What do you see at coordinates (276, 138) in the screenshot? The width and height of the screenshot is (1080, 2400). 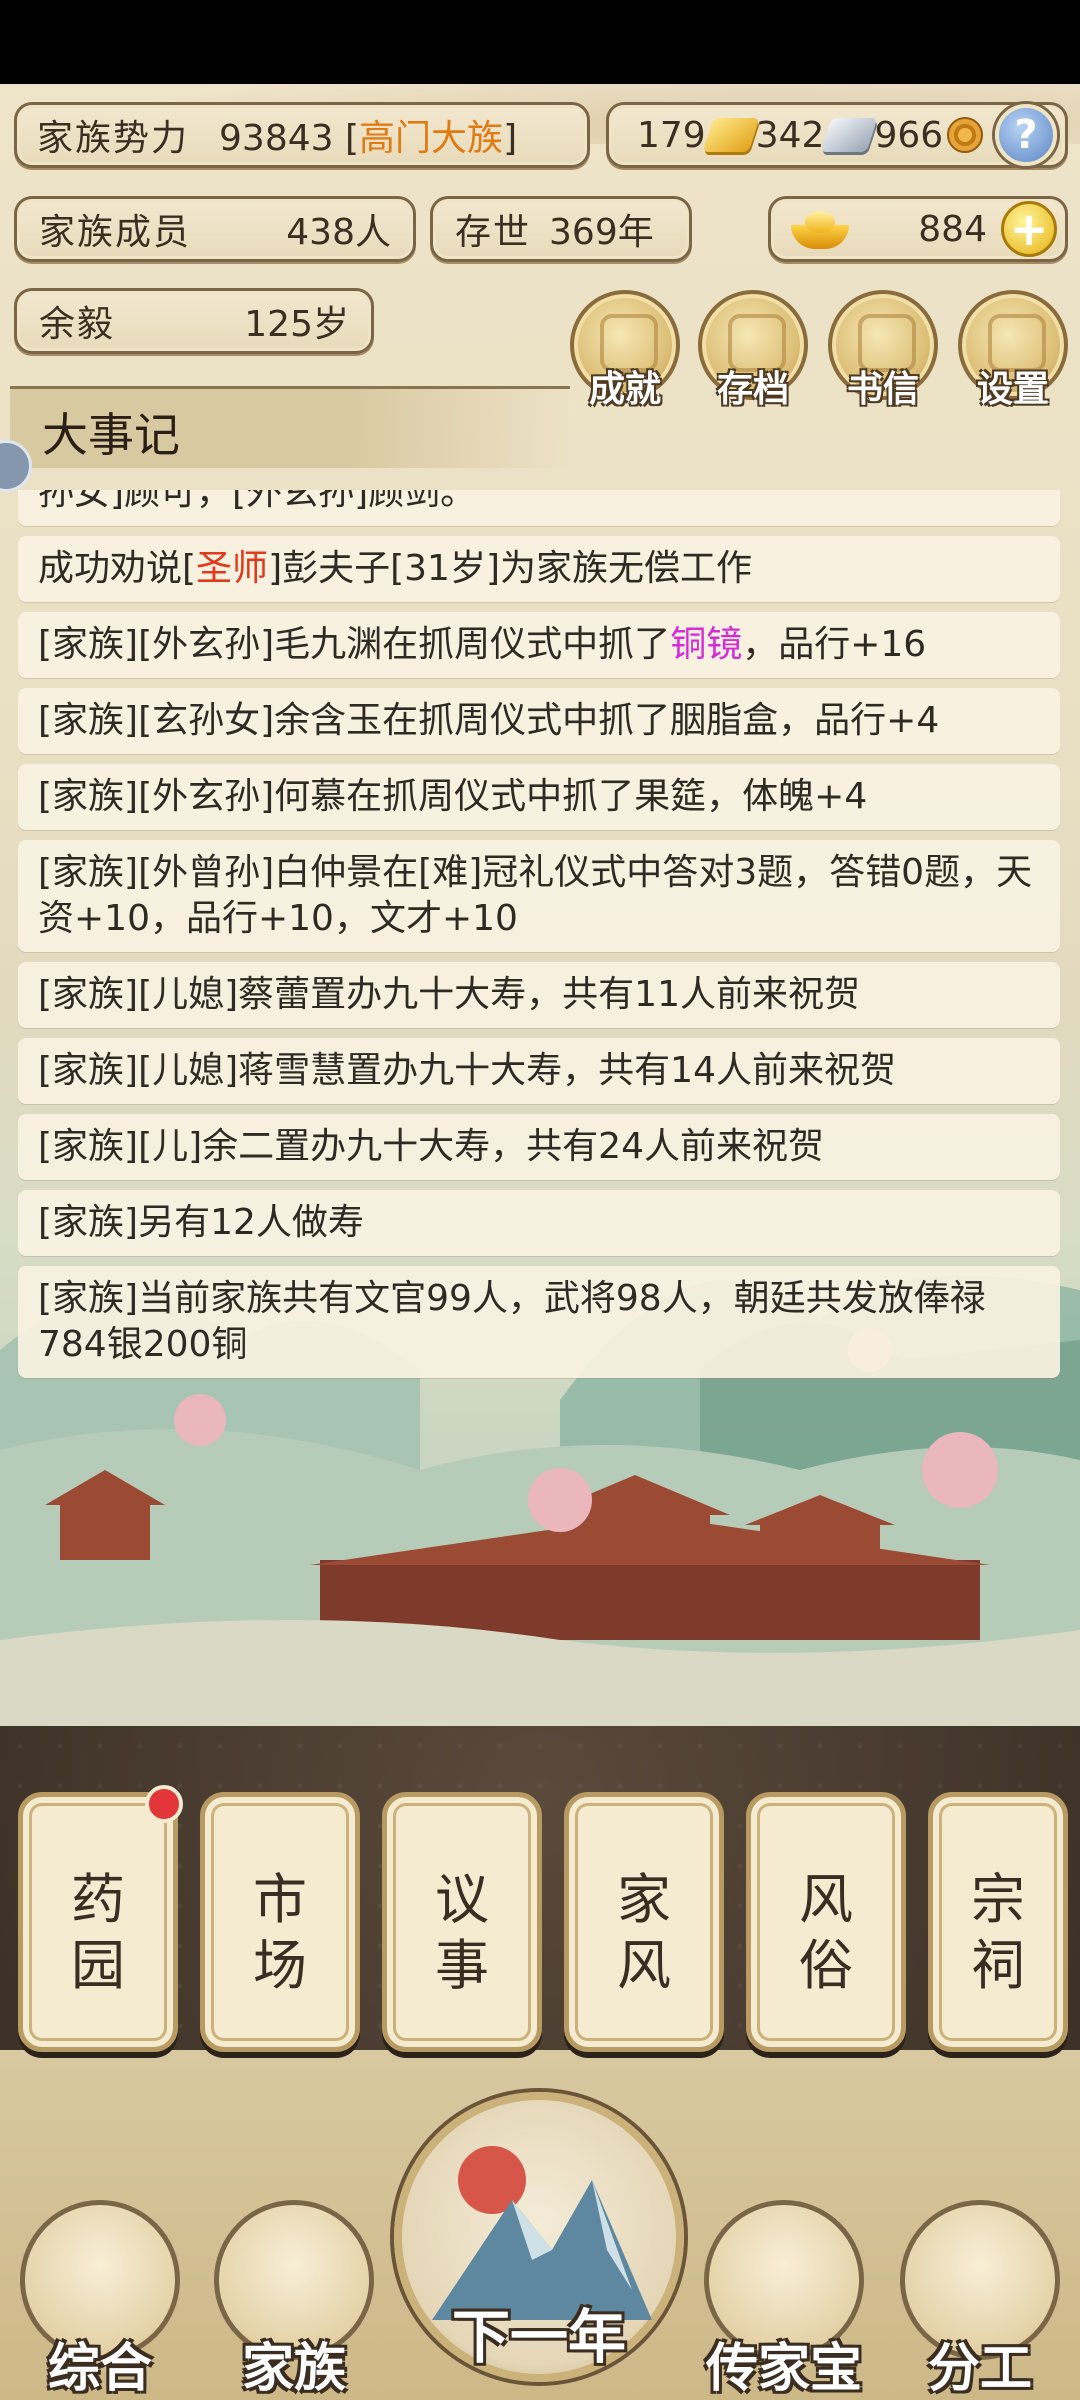 I see `family-power-number: 93843` at bounding box center [276, 138].